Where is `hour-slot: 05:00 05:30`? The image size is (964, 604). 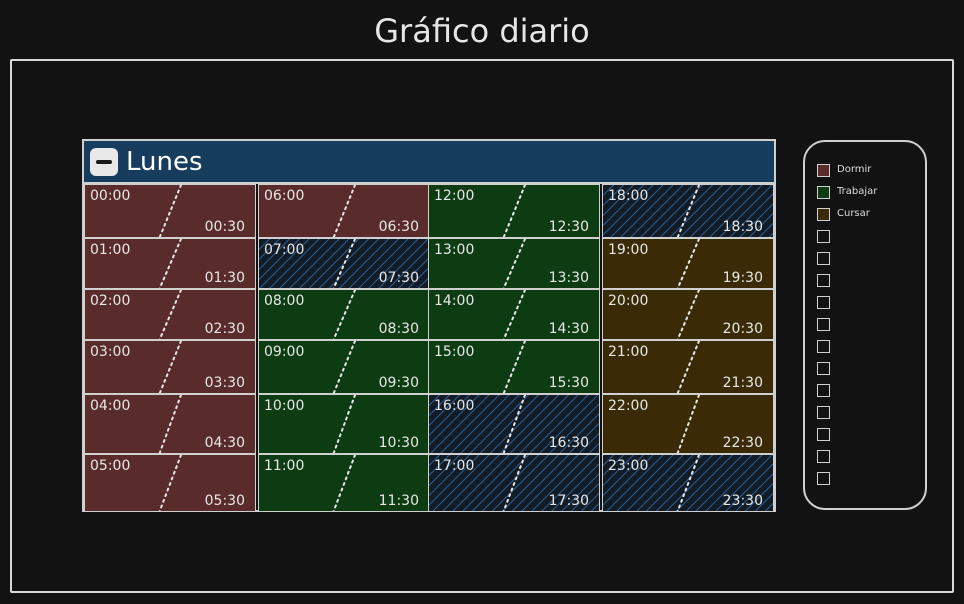
hour-slot: 05:00 05:30 is located at coordinates (170, 483).